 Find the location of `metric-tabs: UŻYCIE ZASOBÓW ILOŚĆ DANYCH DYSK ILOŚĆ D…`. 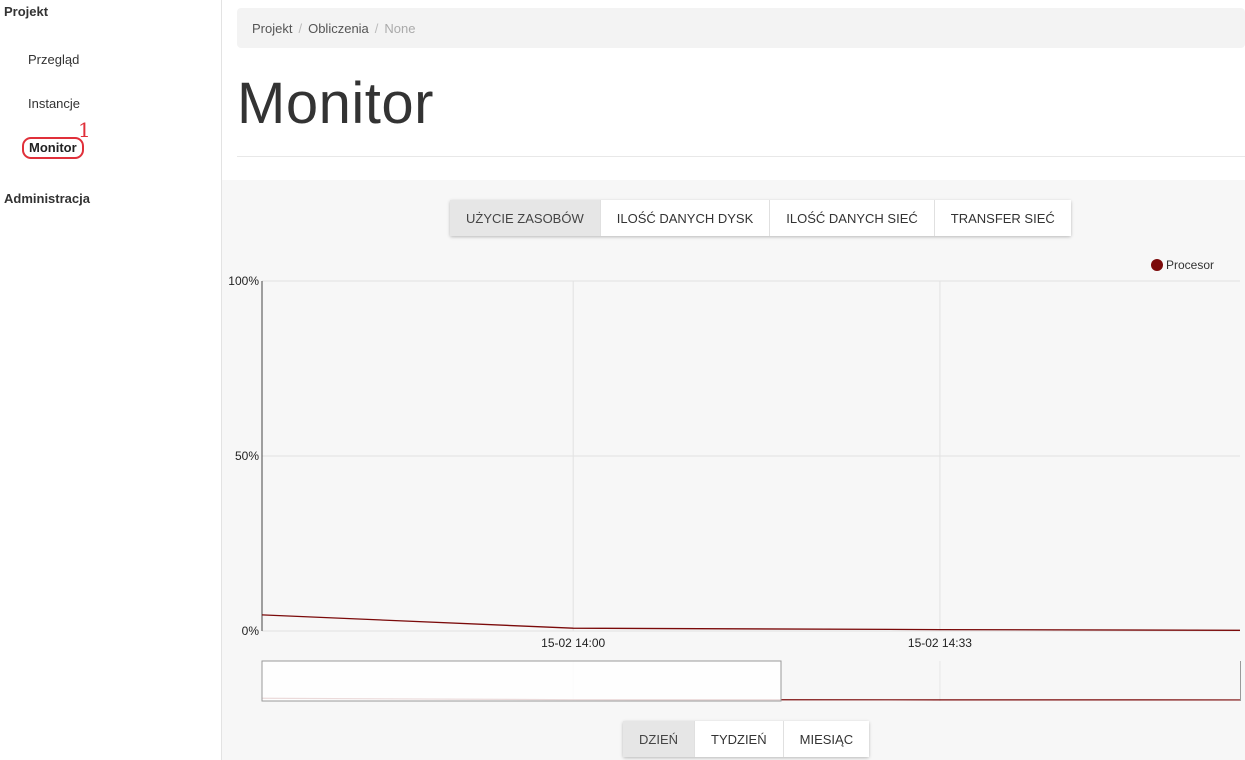

metric-tabs: UŻYCIE ZASOBÓW ILOŚĆ DANYCH DYSK ILOŚĆ D… is located at coordinates (760, 218).